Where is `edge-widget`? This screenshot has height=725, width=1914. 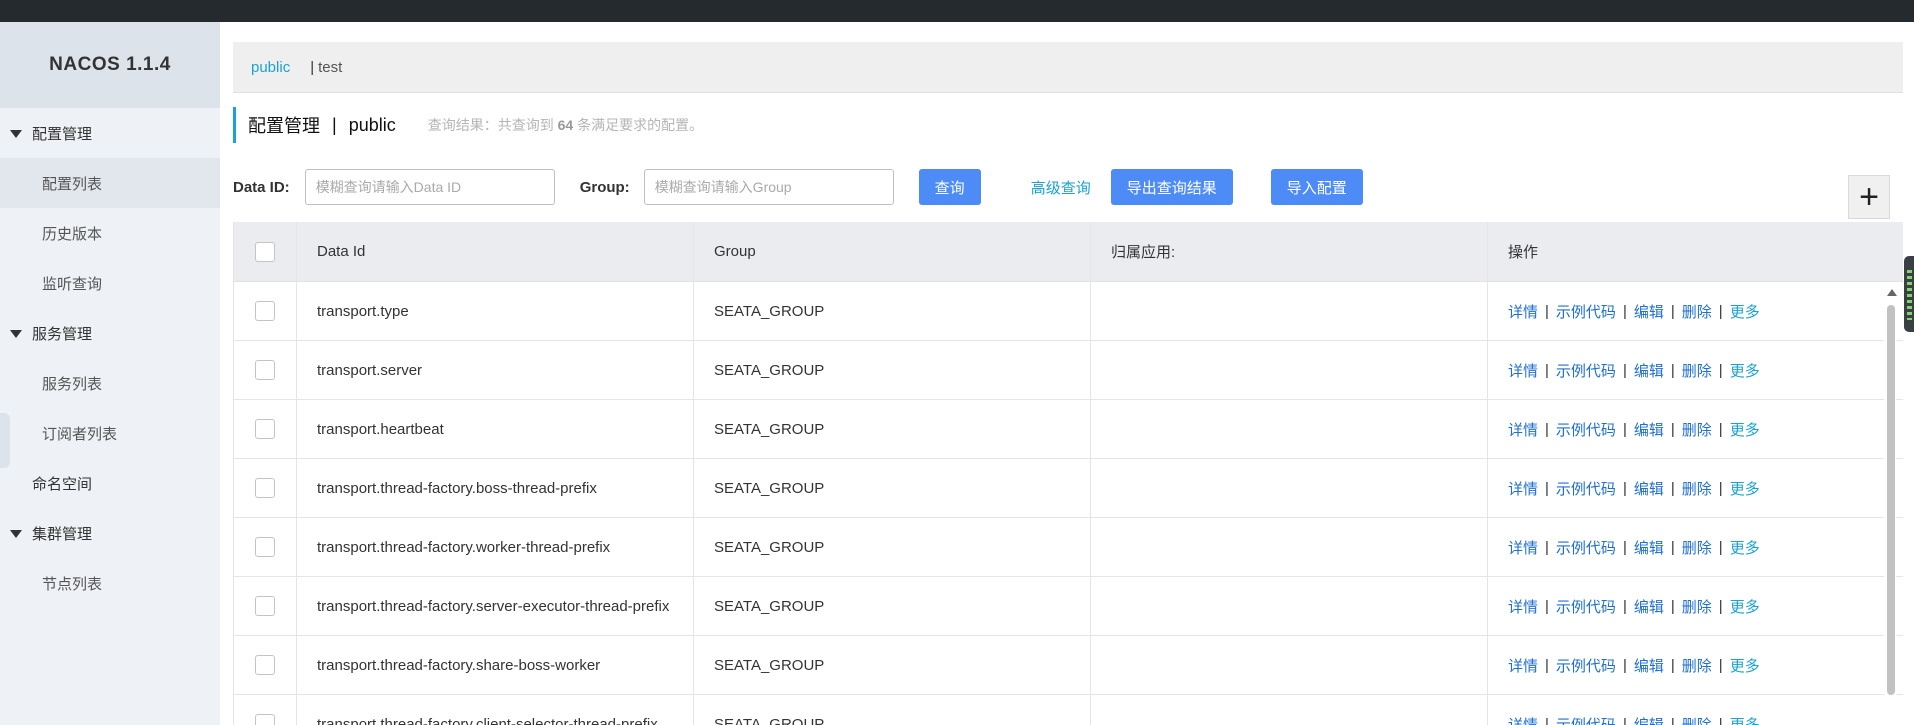
edge-widget is located at coordinates (1909, 294).